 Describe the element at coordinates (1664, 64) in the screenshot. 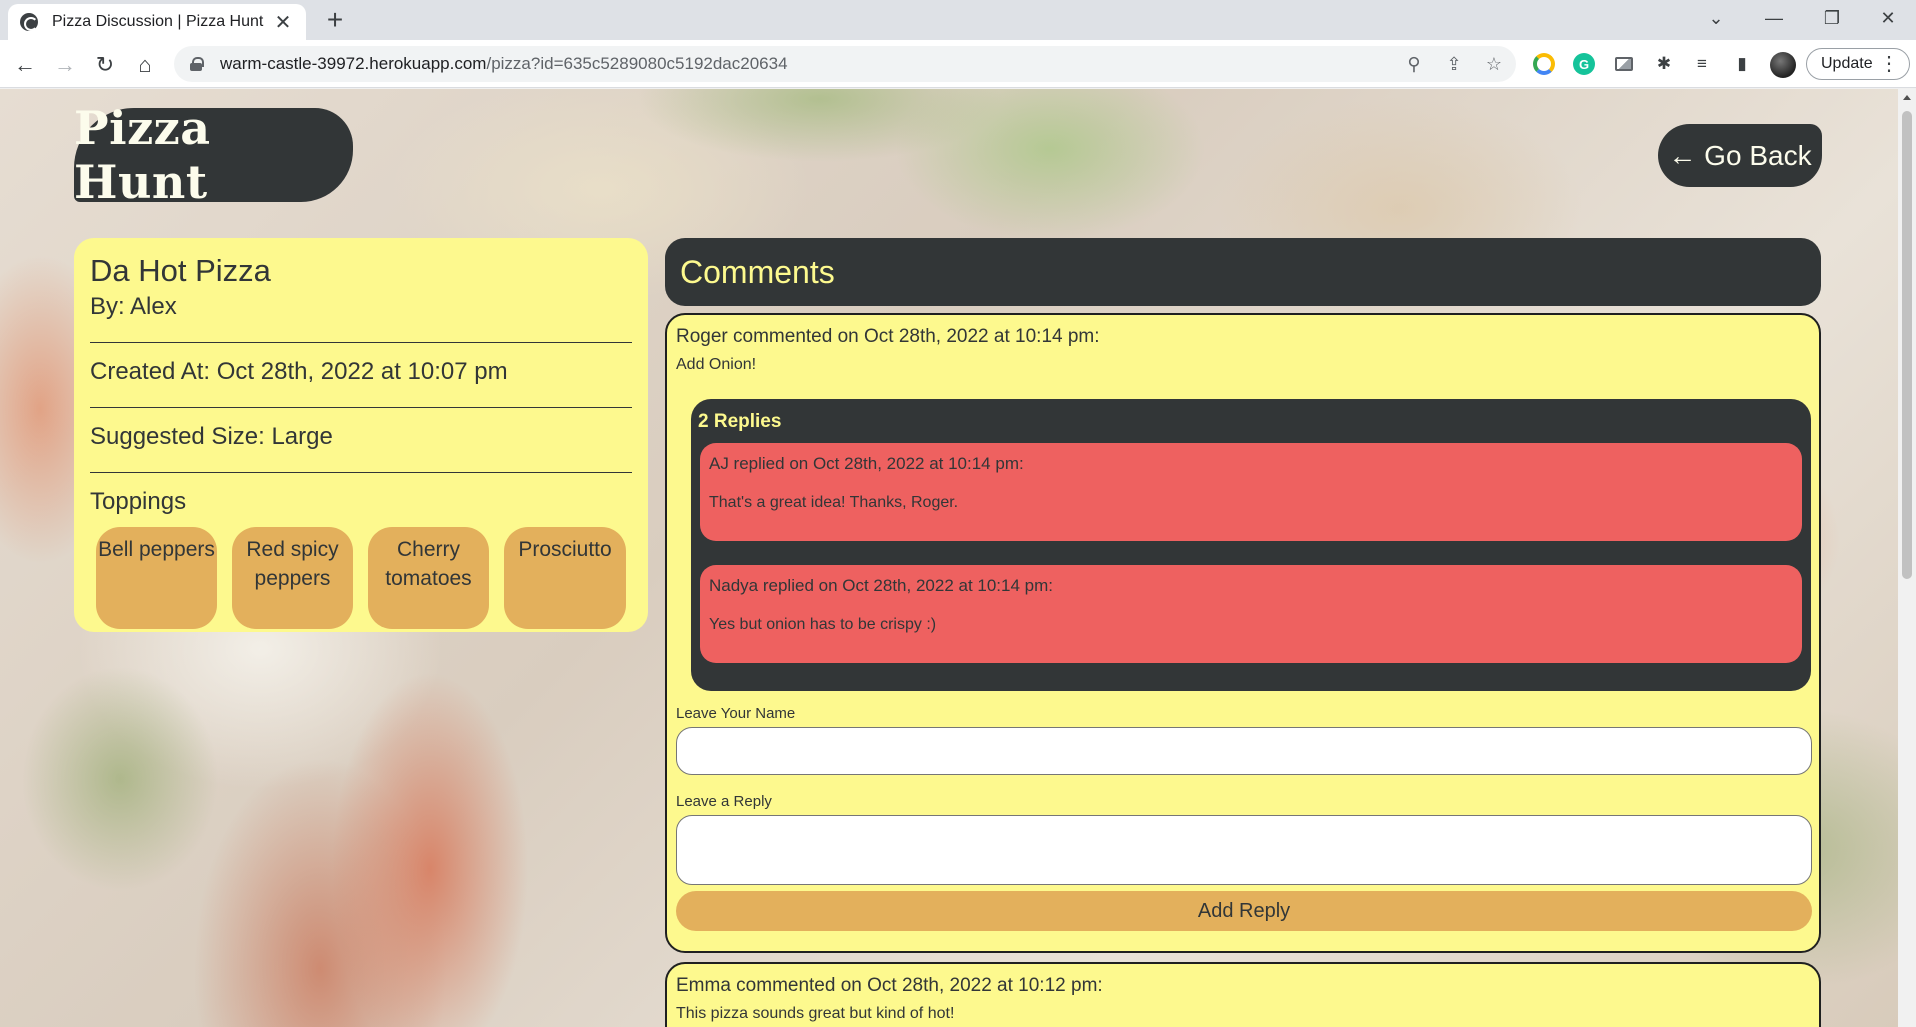

I see `extensions-puzzle-icon: ✱` at that location.